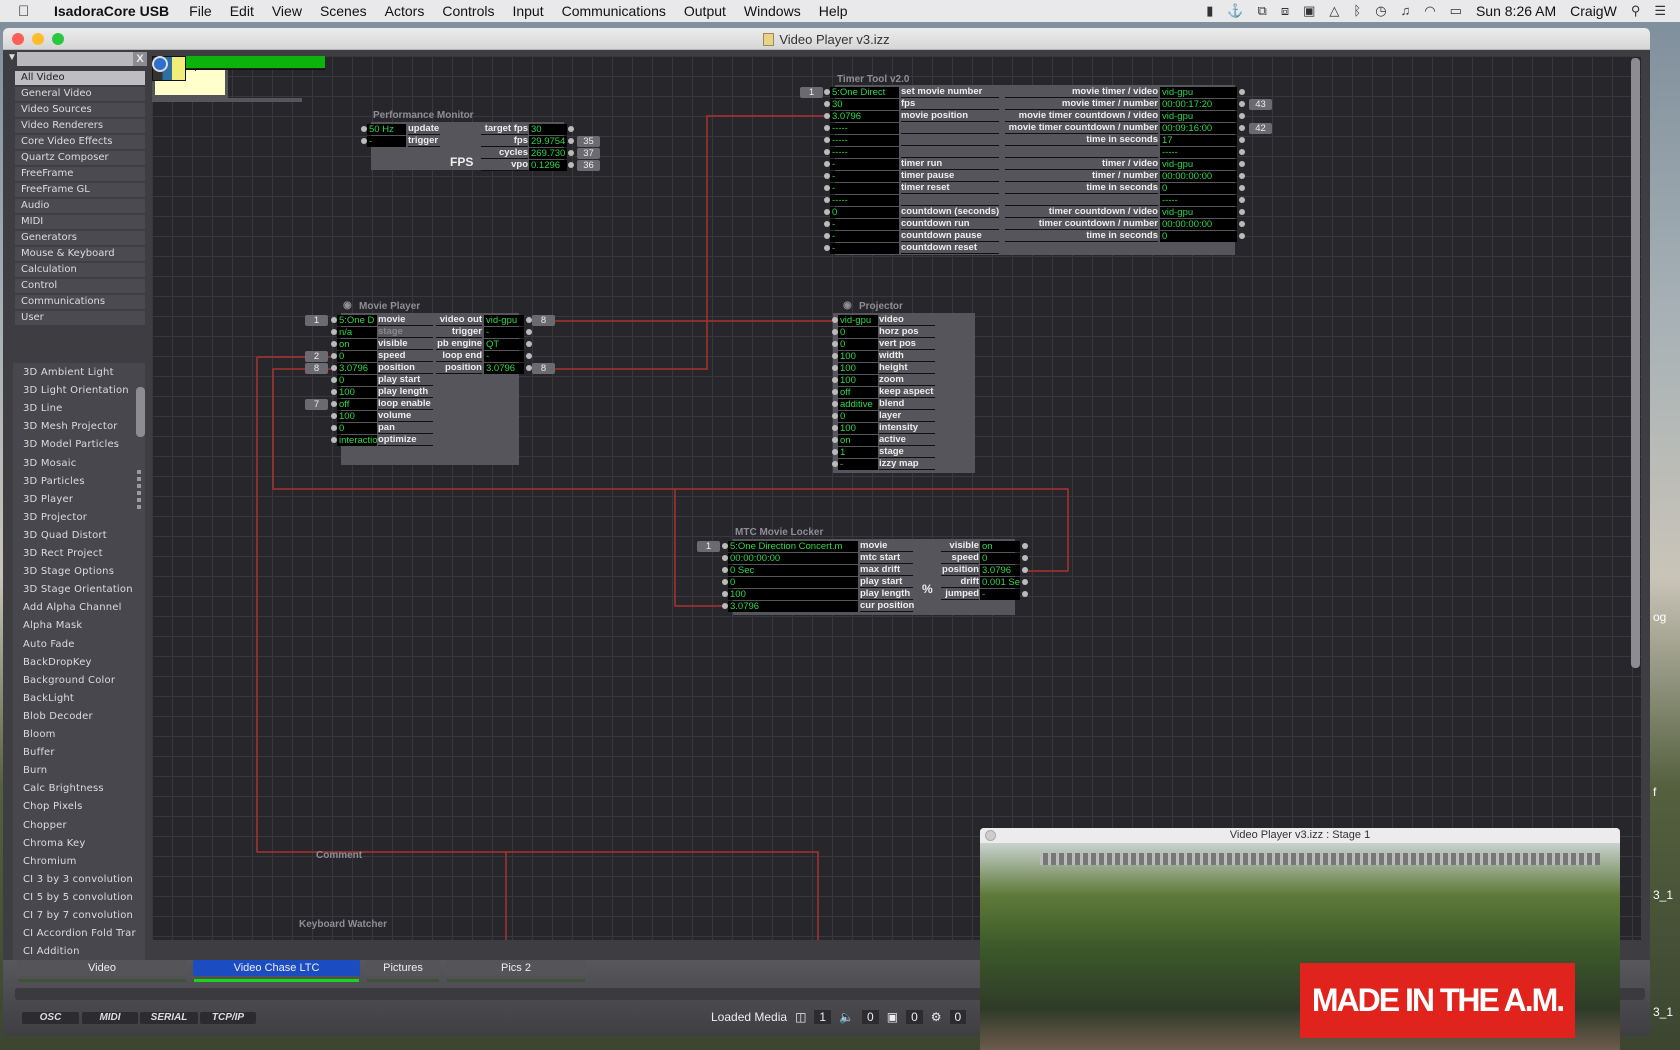 Image resolution: width=1680 pixels, height=1050 pixels. I want to click on wifi-icon: ◠, so click(1429, 11).